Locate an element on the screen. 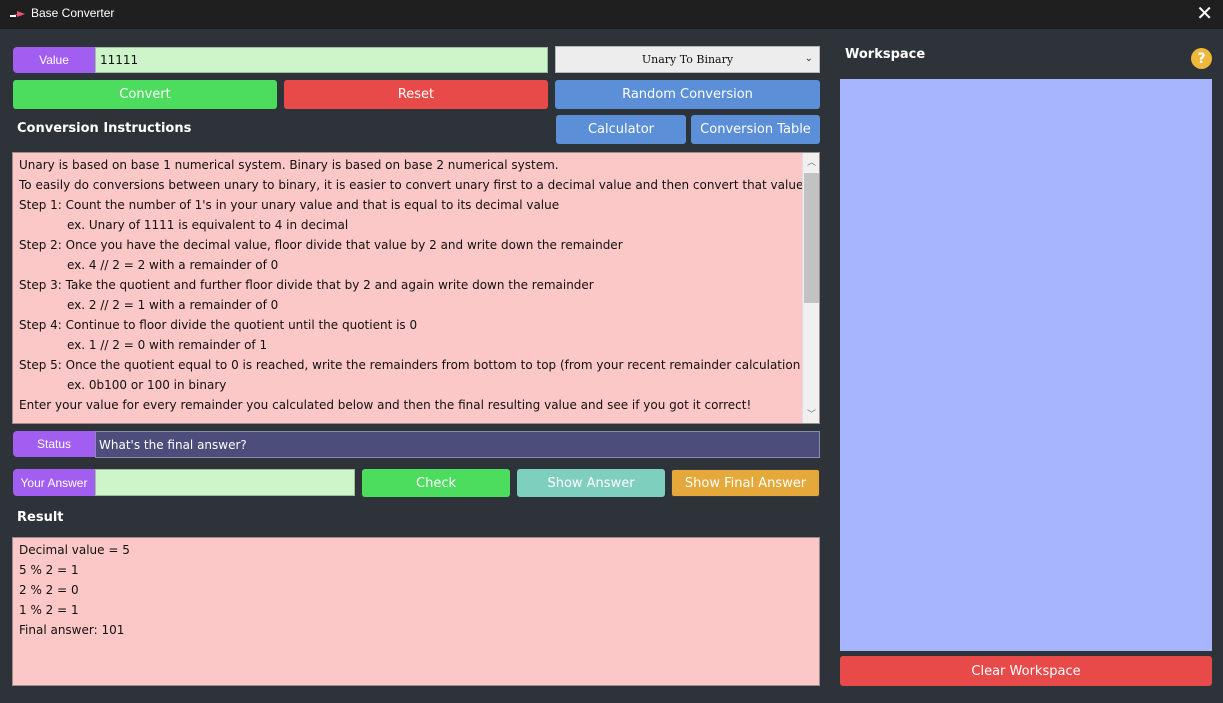 The height and width of the screenshot is (703, 1223). scroll-down-icon: ﹀ is located at coordinates (811, 413).